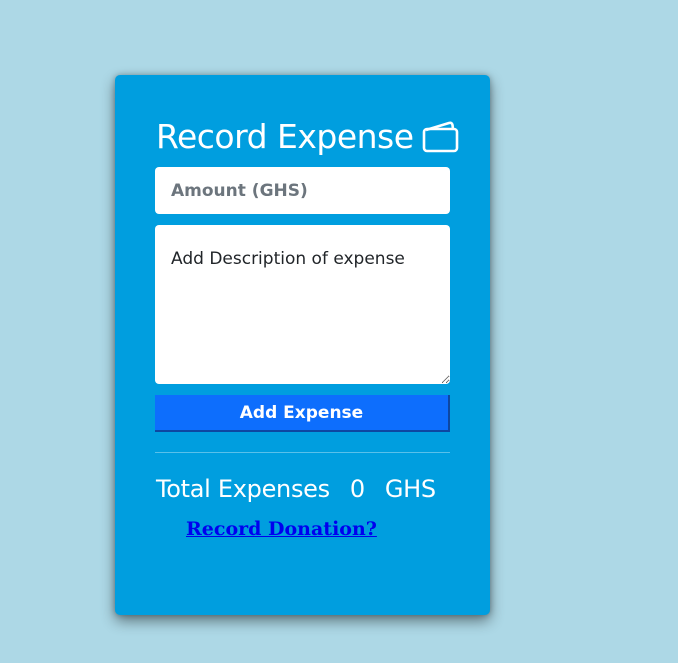  I want to click on divider, so click(302, 452).